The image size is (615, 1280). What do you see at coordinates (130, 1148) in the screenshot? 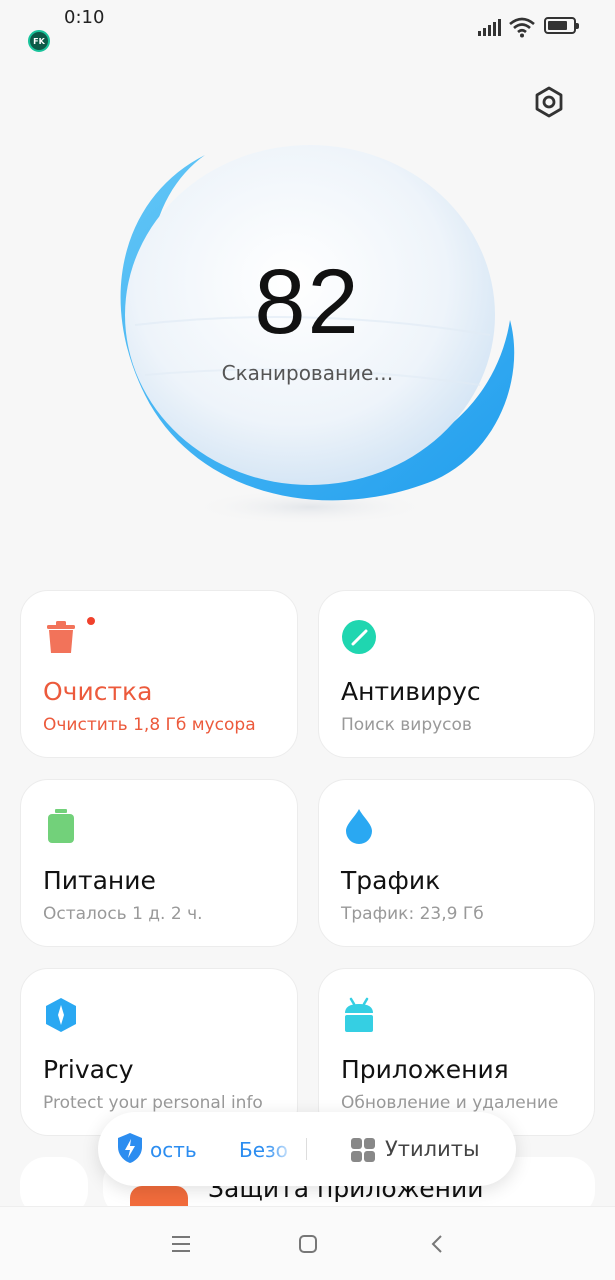
I see `shield-bolt-icon` at bounding box center [130, 1148].